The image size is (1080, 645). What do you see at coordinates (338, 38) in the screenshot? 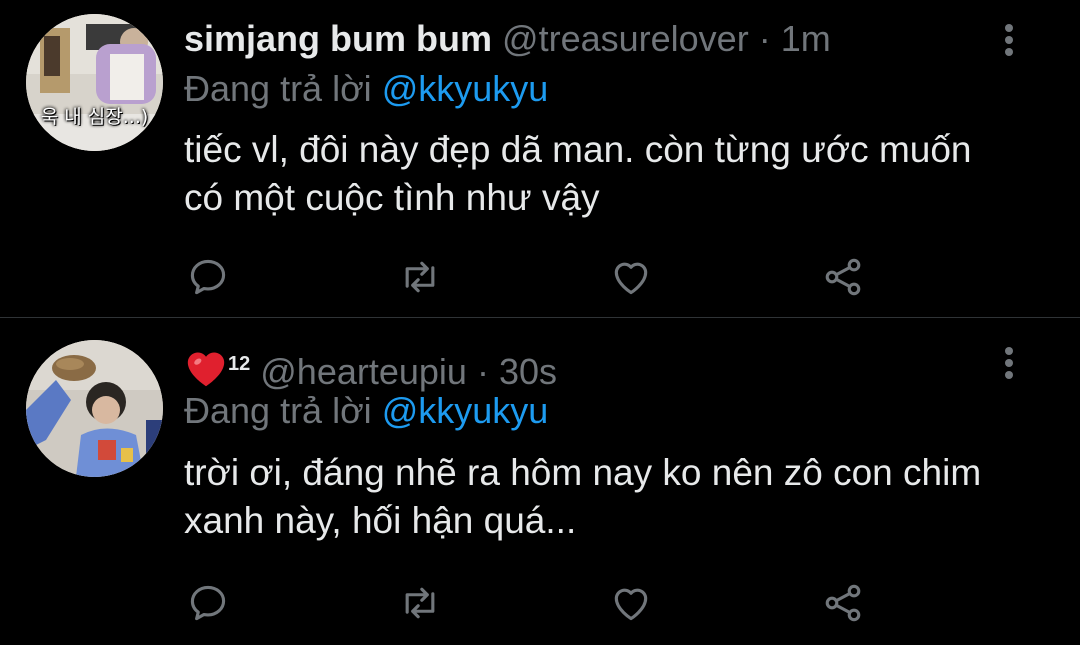
I see `display-name: simjang bum bum` at bounding box center [338, 38].